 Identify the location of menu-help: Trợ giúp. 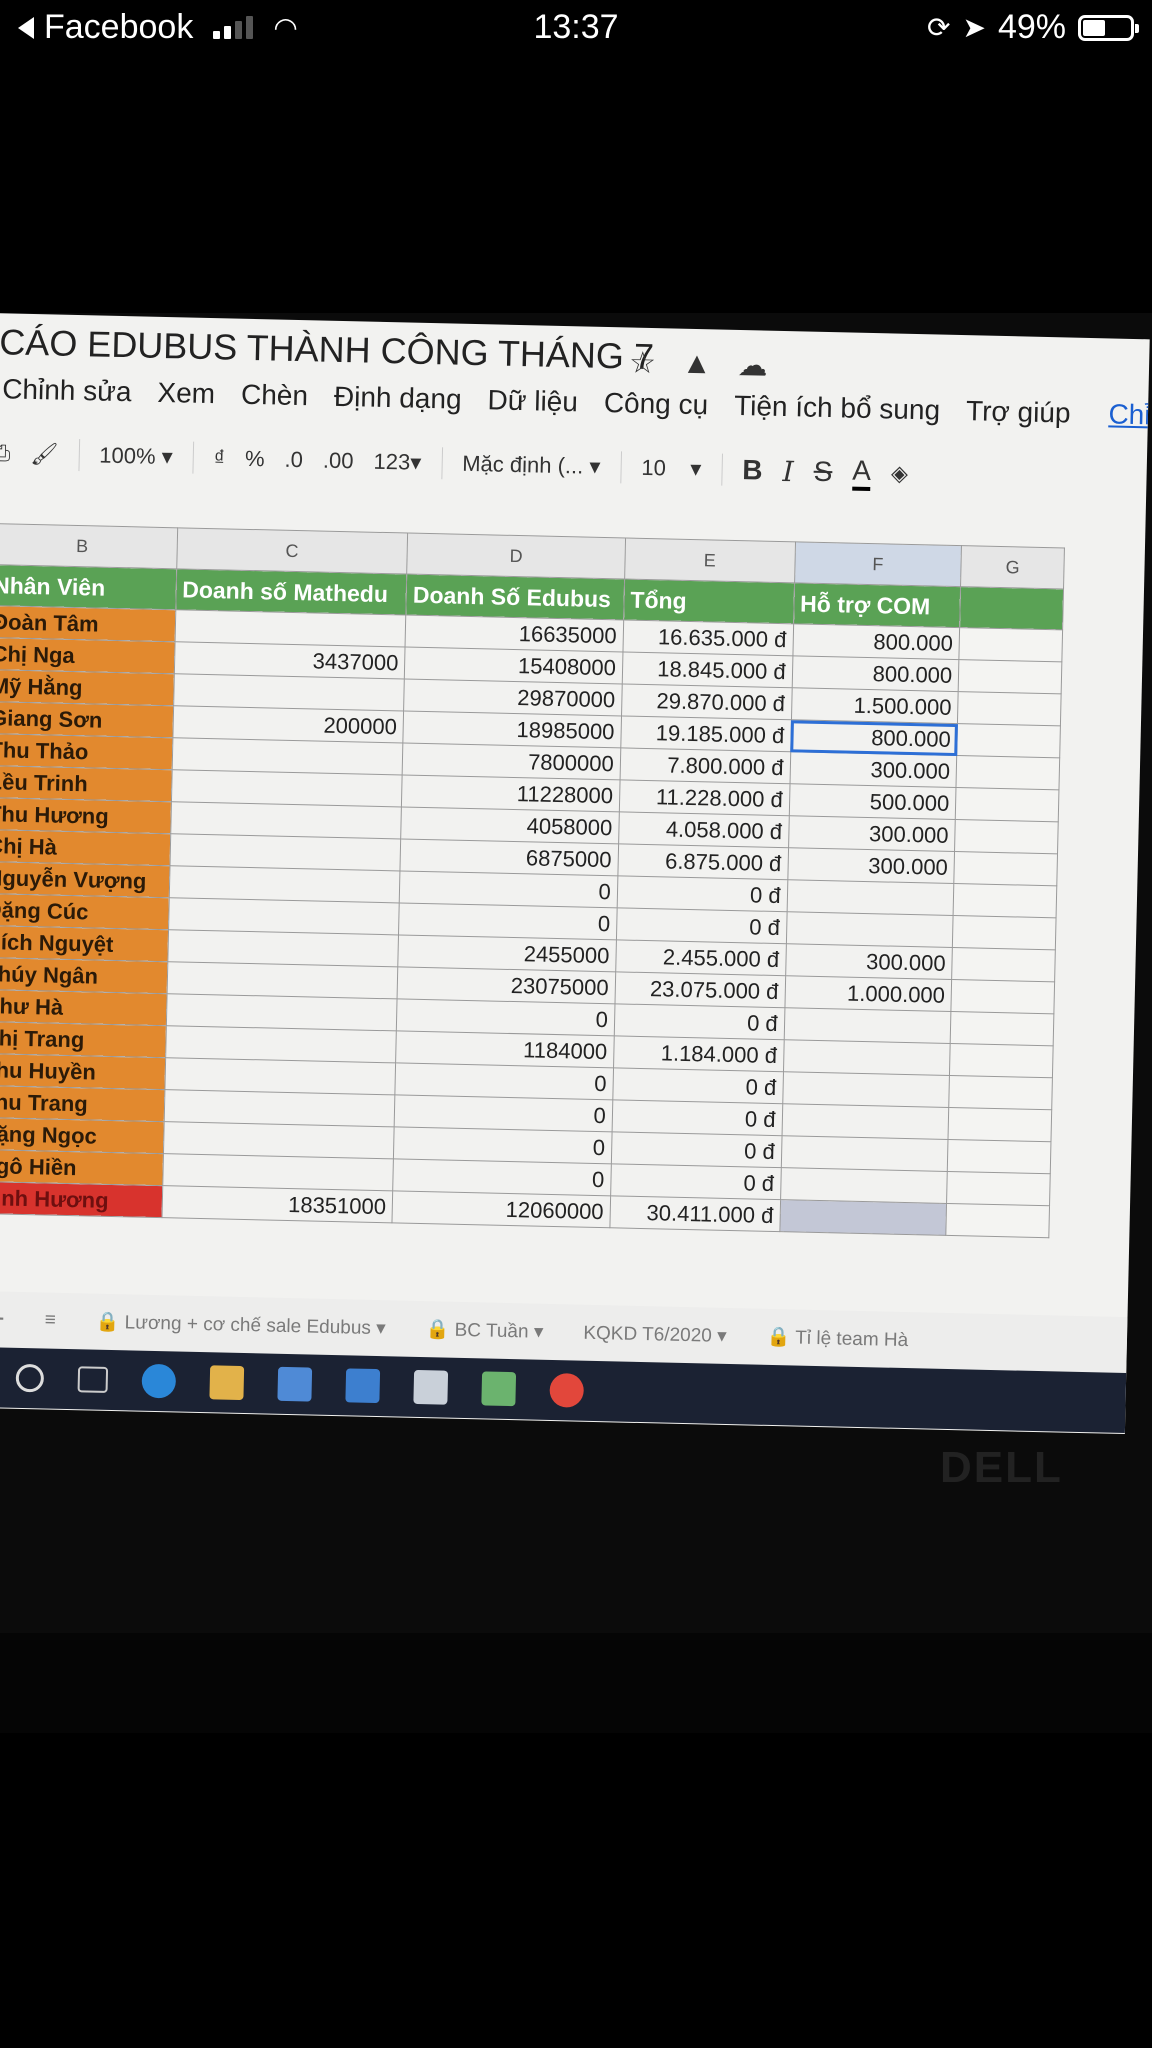
(1018, 412).